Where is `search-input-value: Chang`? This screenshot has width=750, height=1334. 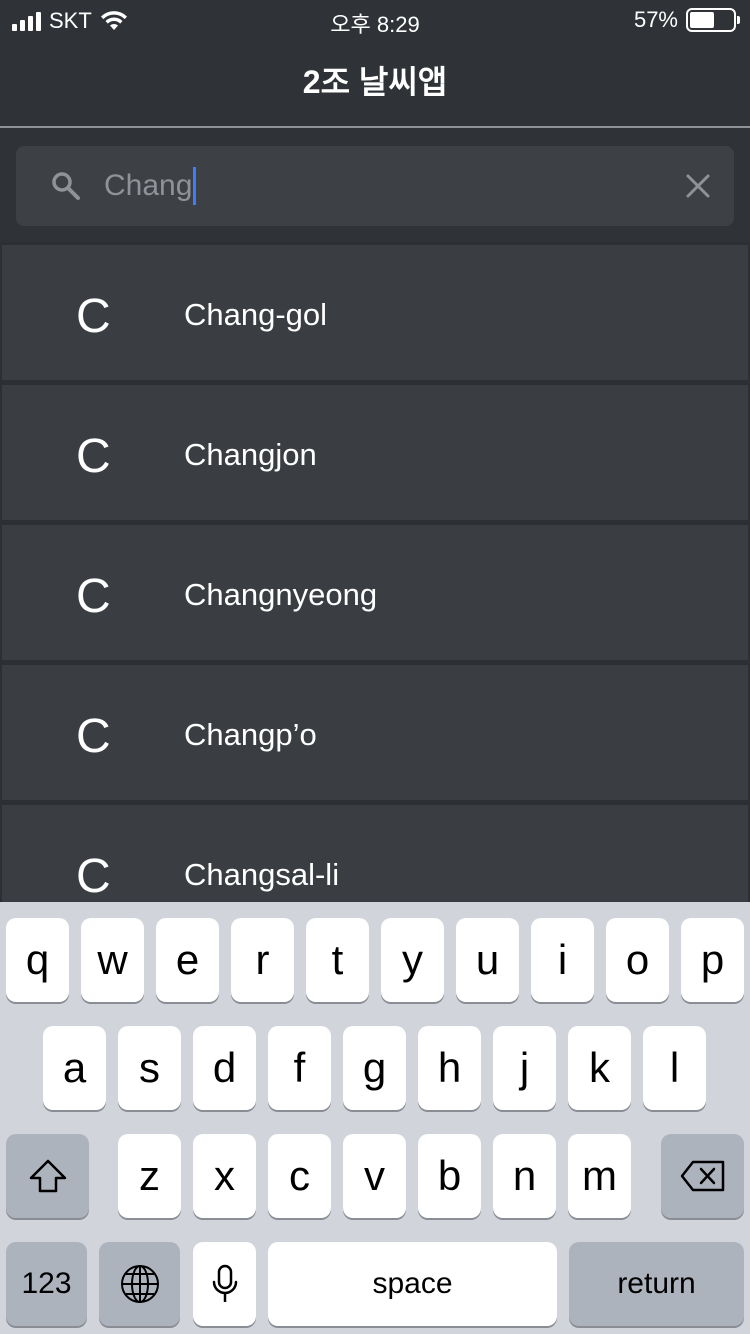
search-input-value: Chang is located at coordinates (148, 185).